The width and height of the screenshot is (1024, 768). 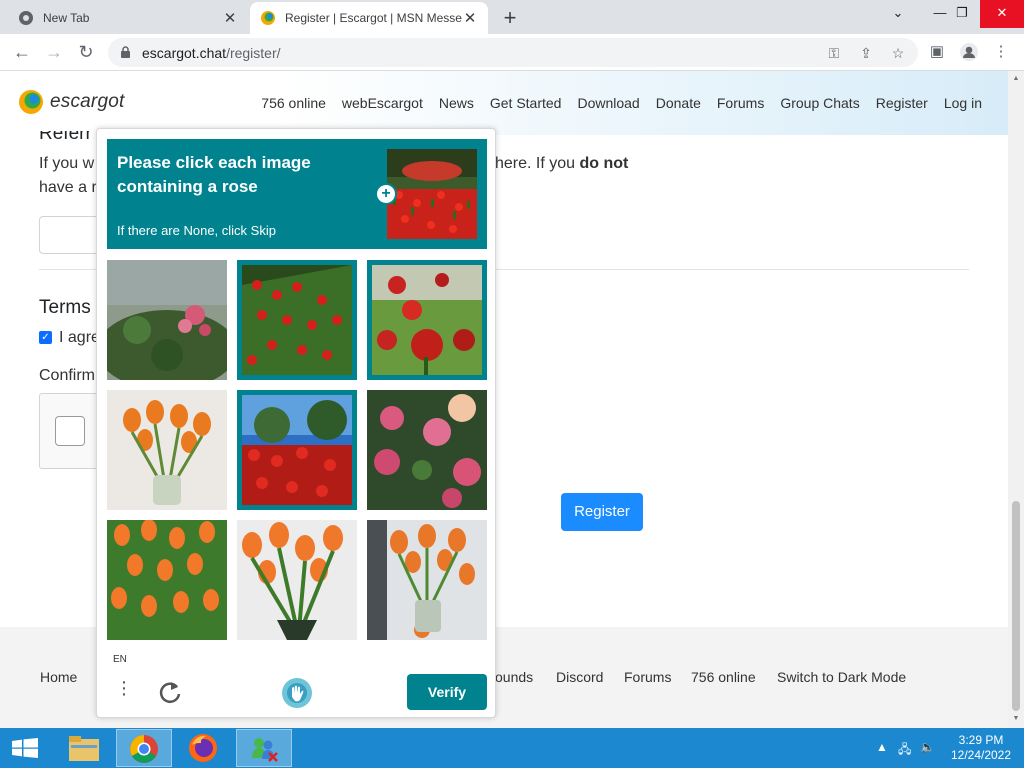 I want to click on browser-toolbar: ← → ↻ escargot.chat/register/ ⚿ ⇪ ☆ ▣ ⋮, so click(x=512, y=52).